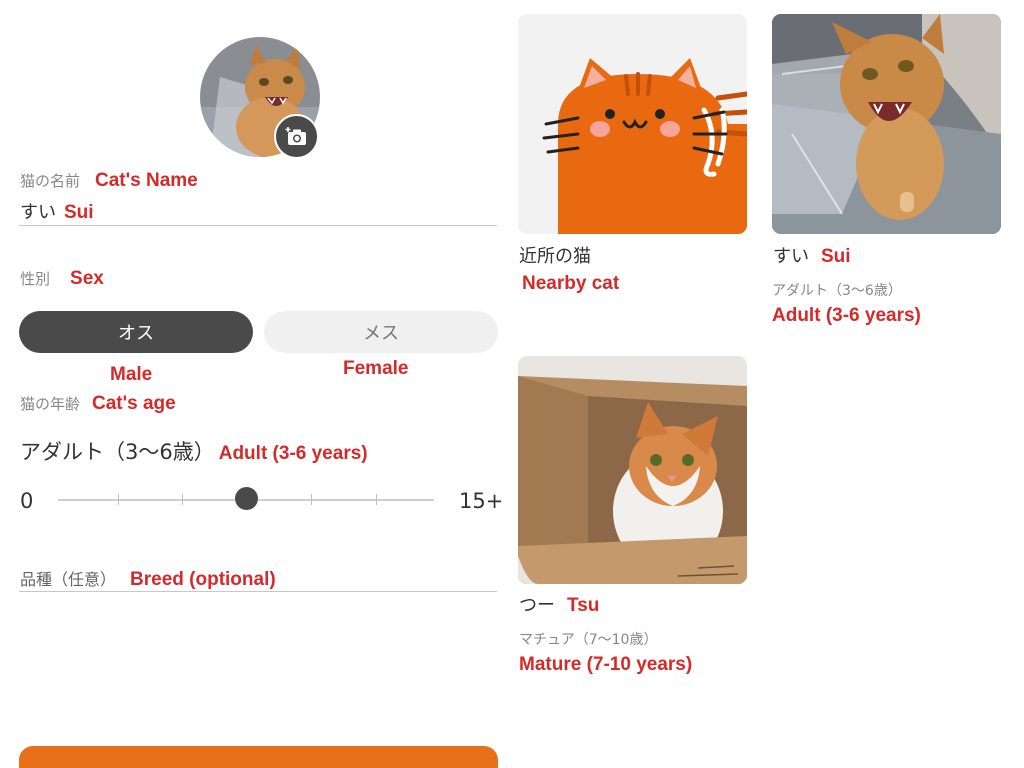 The image size is (1024, 768). I want to click on add-photo-button, so click(296, 136).